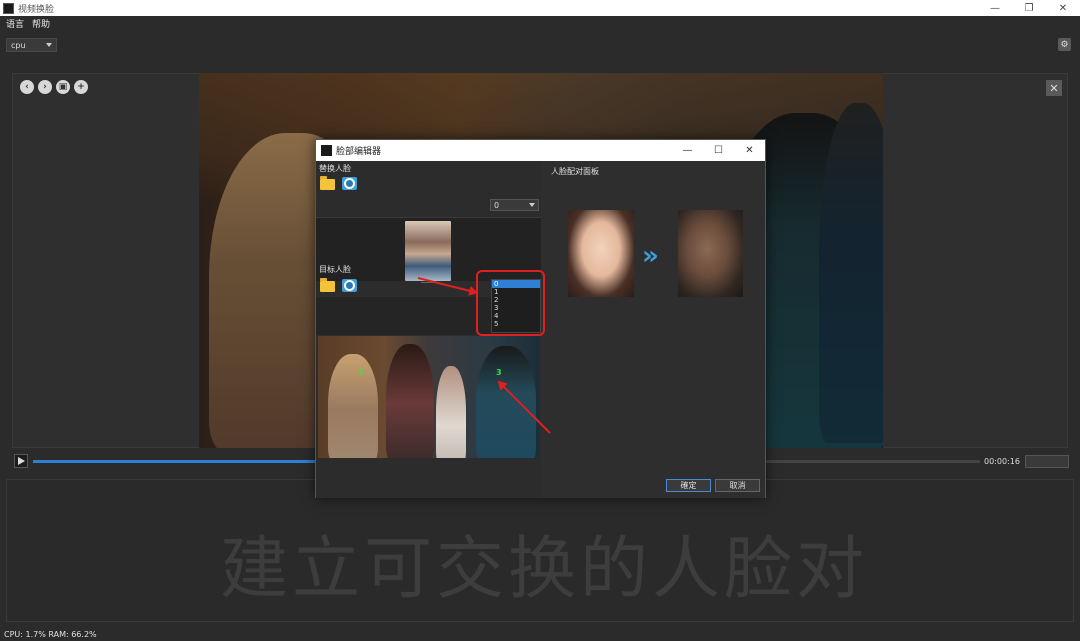  What do you see at coordinates (995, 8) in the screenshot?
I see `minimize-button: —` at bounding box center [995, 8].